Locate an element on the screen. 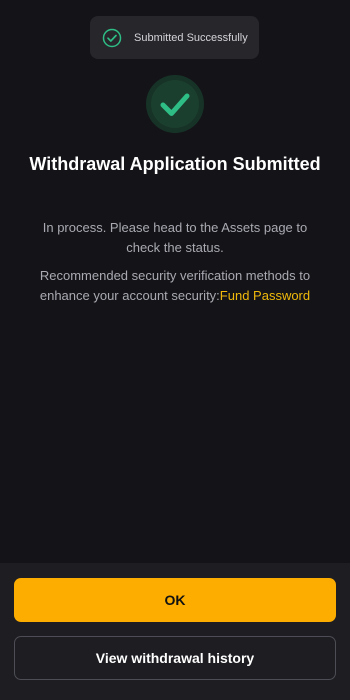 Image resolution: width=350 pixels, height=700 pixels. check-icon is located at coordinates (175, 104).